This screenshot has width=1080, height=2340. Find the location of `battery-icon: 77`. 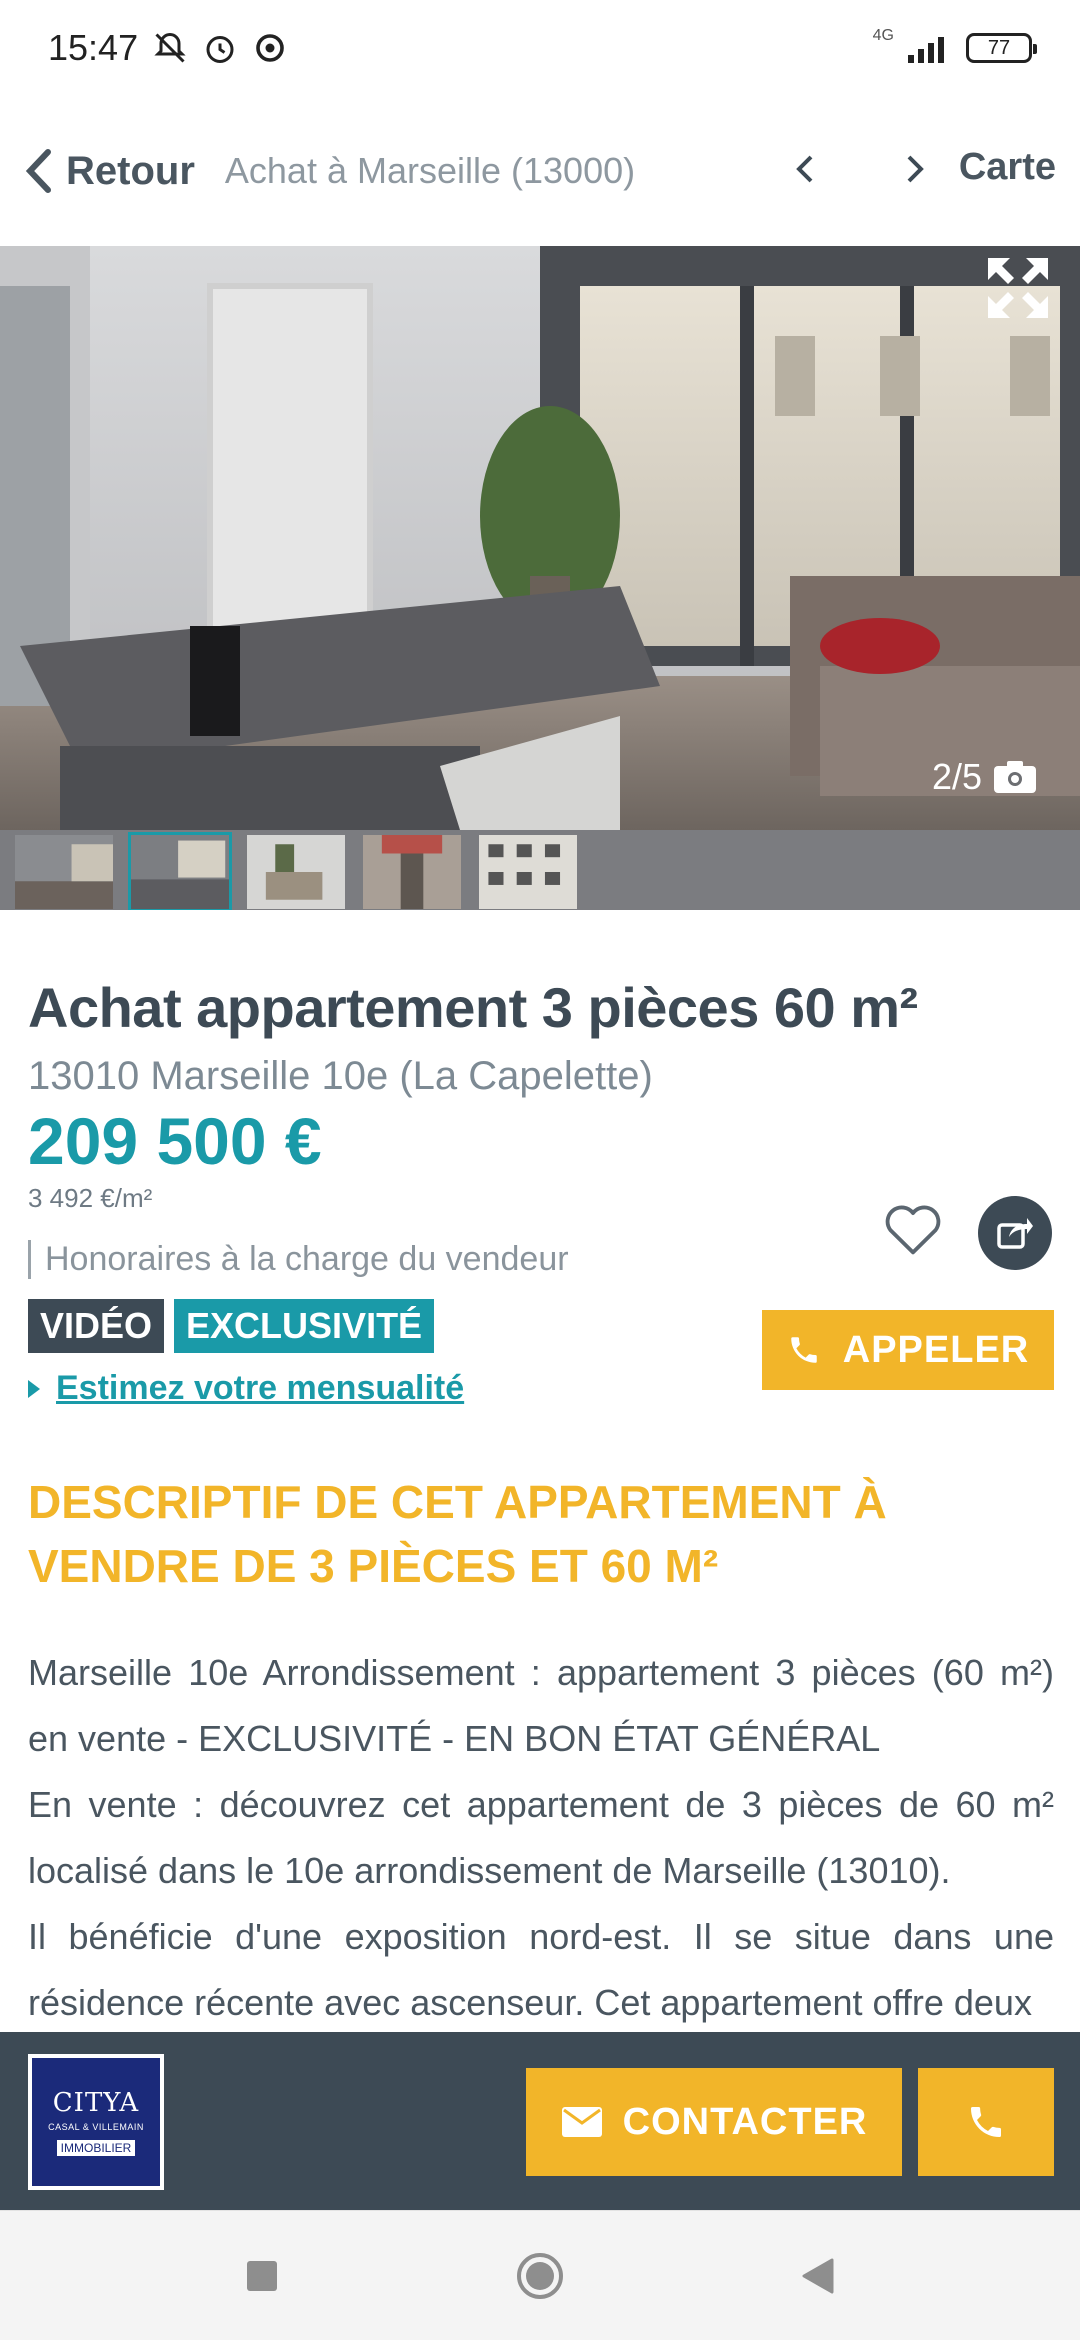

battery-icon: 77 is located at coordinates (1001, 48).